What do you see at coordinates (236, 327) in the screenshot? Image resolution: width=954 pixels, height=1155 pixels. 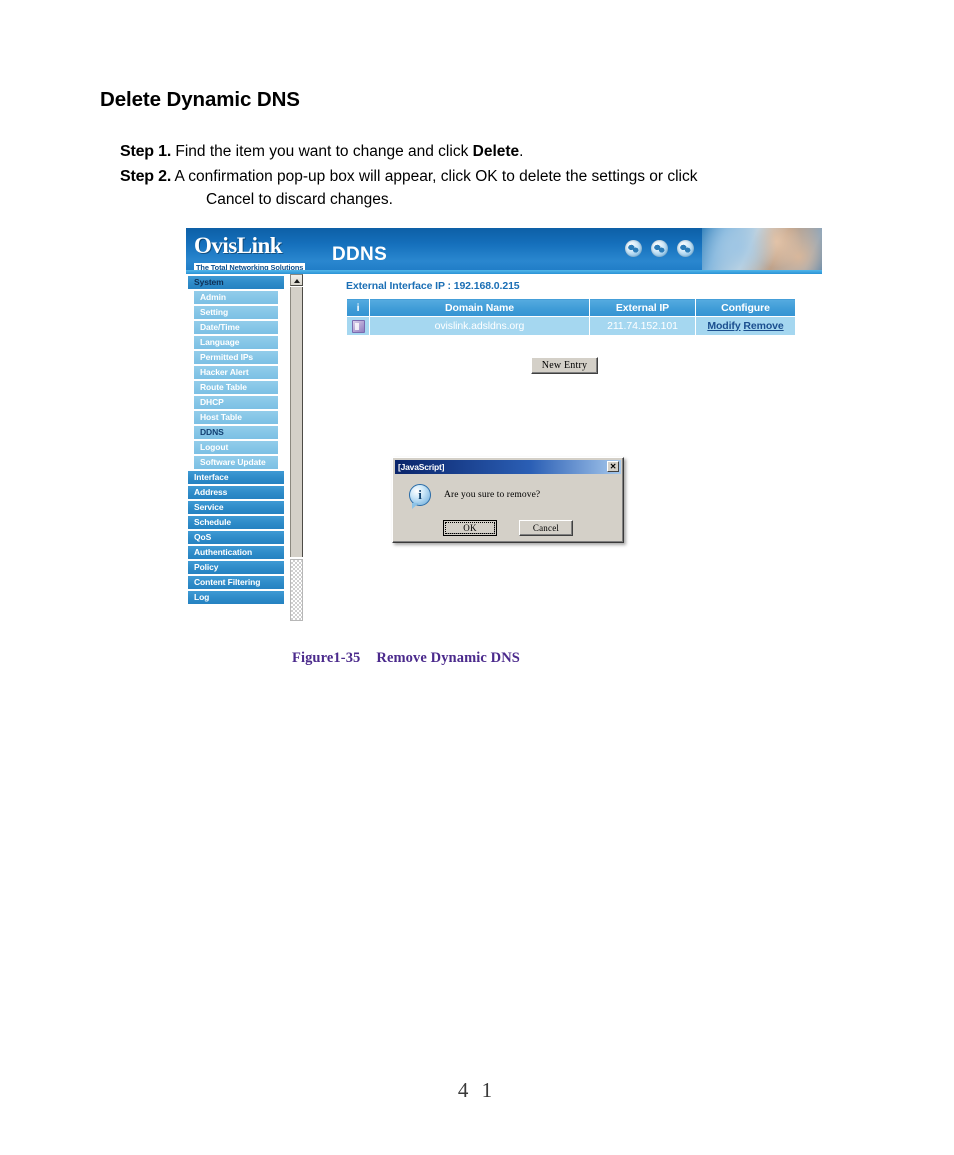 I see `sidebar-item-date-time: Date/Time` at bounding box center [236, 327].